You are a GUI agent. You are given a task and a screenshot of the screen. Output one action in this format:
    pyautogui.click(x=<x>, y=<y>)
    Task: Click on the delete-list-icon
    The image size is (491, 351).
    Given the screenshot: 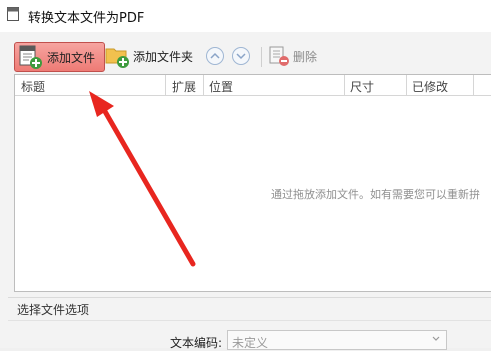 What is the action you would take?
    pyautogui.click(x=279, y=56)
    